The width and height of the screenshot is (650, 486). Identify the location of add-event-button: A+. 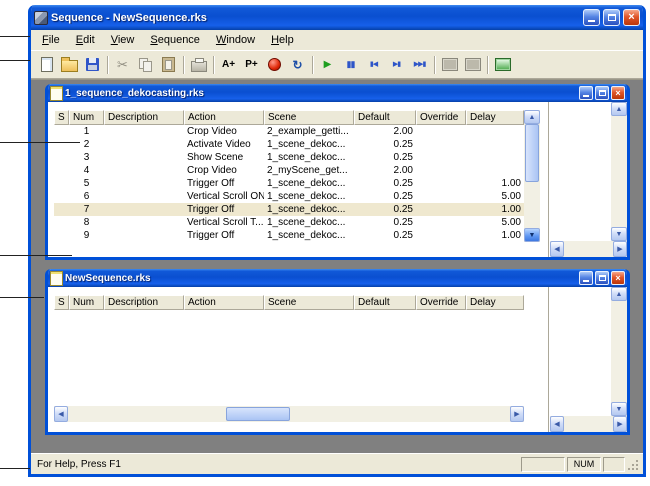
(228, 64).